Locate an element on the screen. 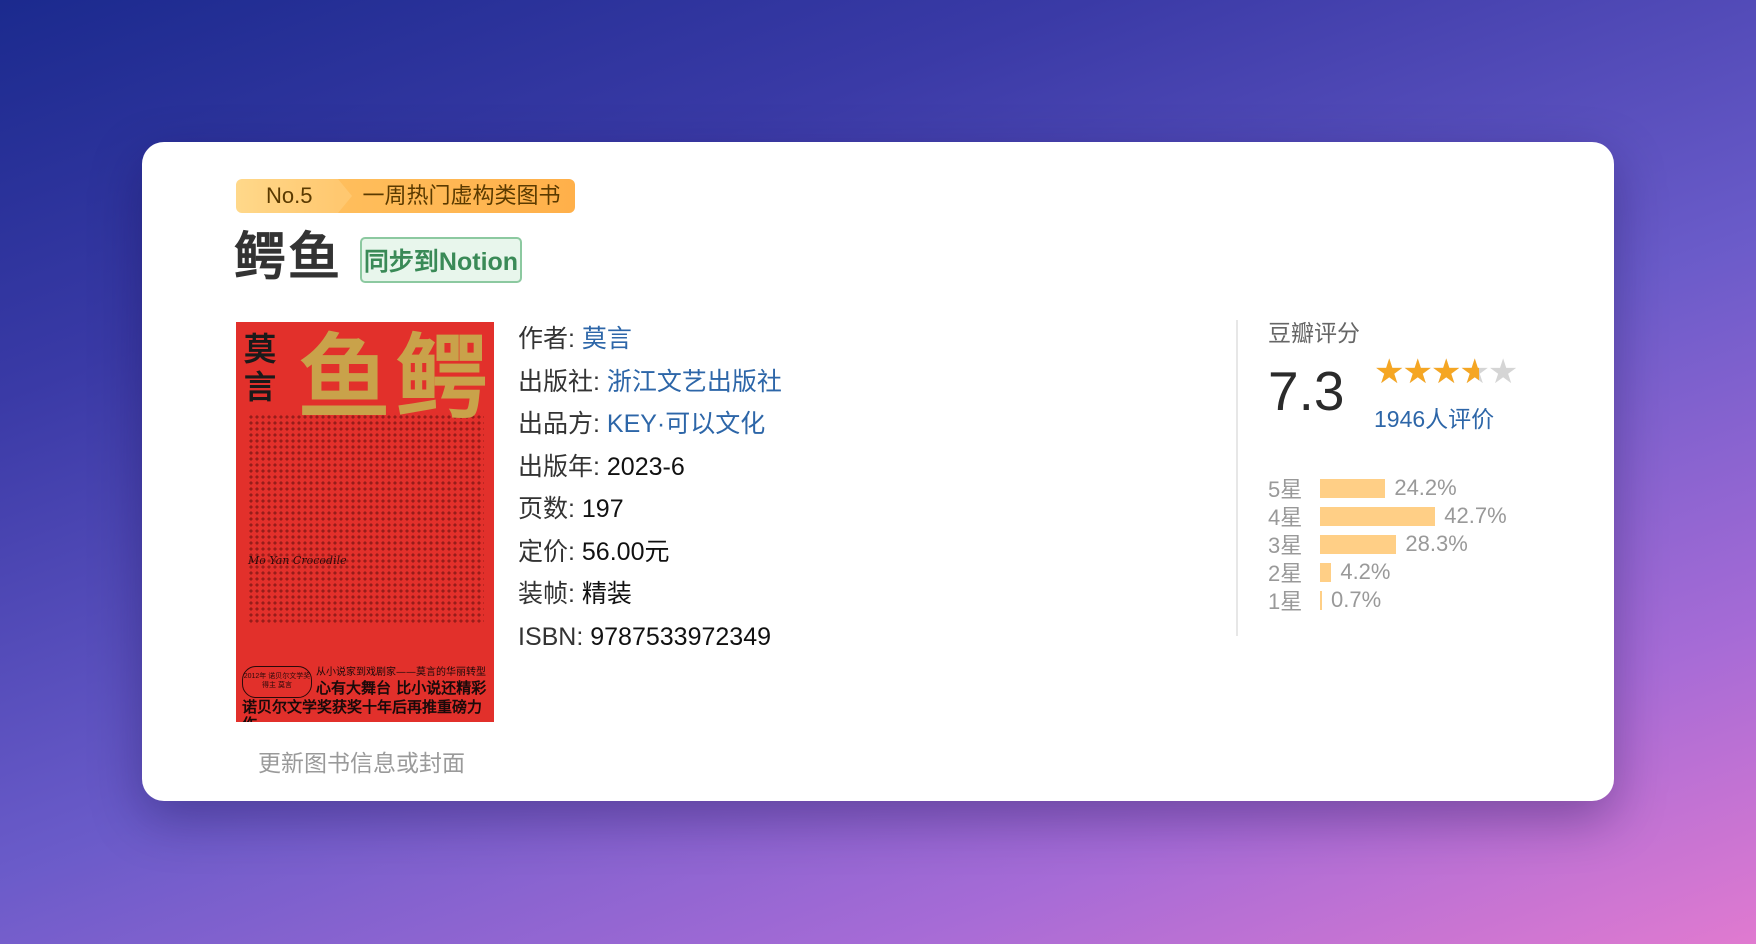 The width and height of the screenshot is (1756, 944). cover-author: 莫言 is located at coordinates (260, 368).